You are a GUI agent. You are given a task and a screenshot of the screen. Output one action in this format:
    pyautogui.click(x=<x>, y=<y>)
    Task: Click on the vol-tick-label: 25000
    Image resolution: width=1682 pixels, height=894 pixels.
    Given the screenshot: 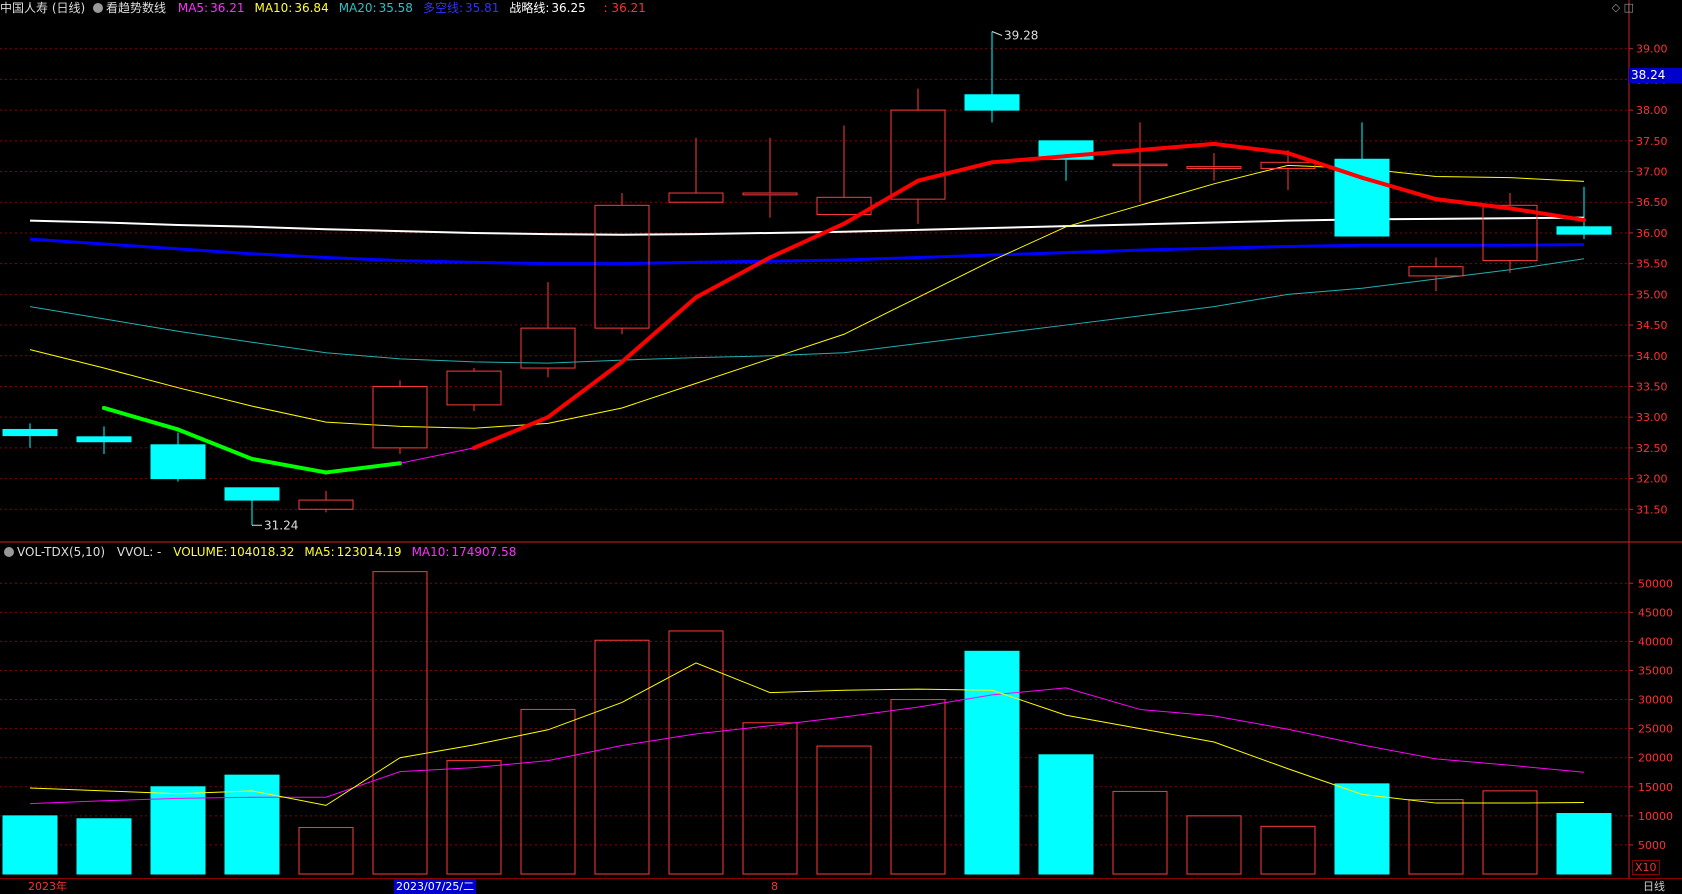 What is the action you would take?
    pyautogui.click(x=1655, y=729)
    